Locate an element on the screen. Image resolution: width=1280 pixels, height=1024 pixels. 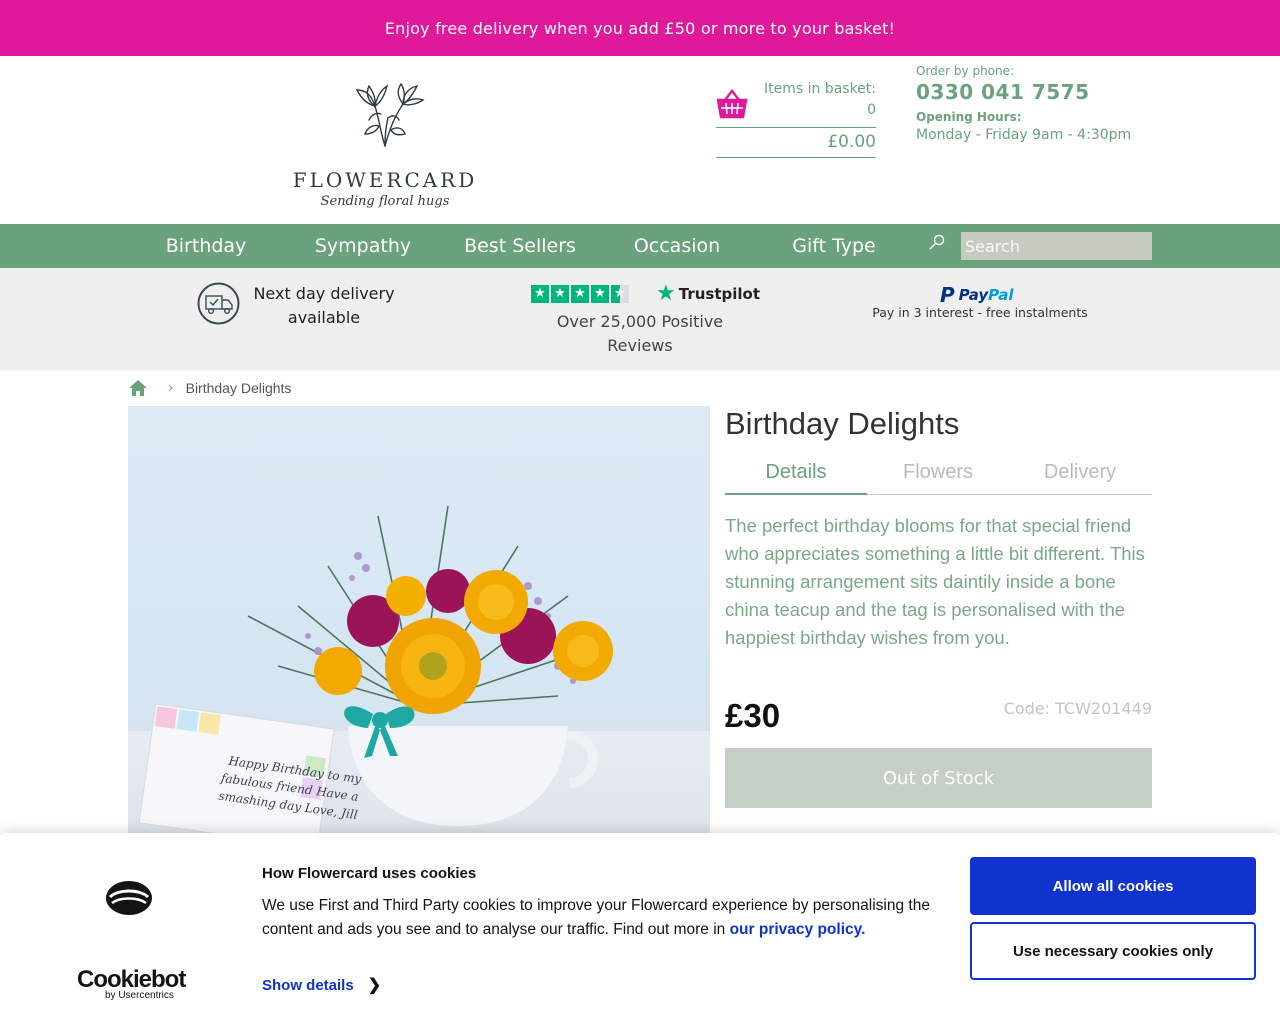
paypal-word-pay: Pay is located at coordinates (973, 295).